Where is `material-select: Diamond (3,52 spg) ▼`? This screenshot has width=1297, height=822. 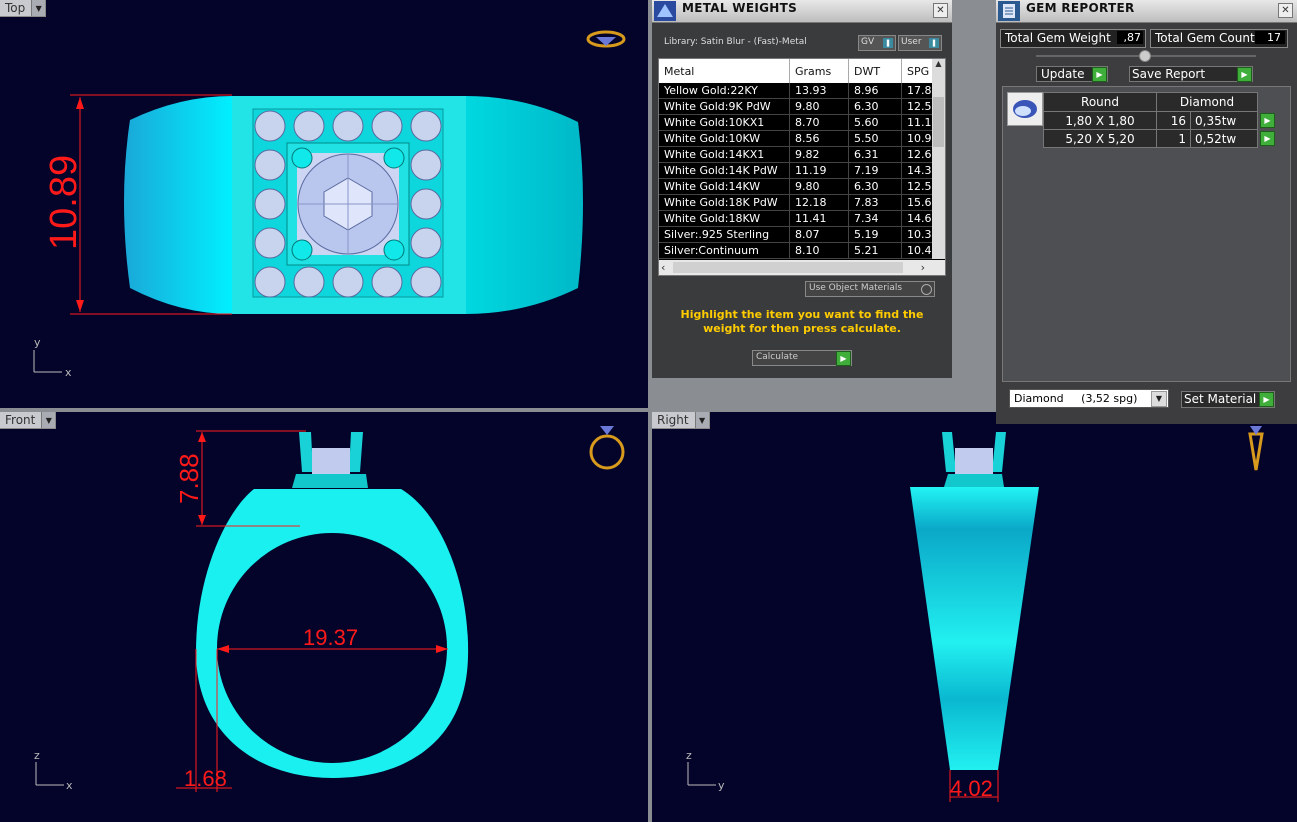
material-select: Diamond (3,52 spg) ▼ is located at coordinates (1089, 398).